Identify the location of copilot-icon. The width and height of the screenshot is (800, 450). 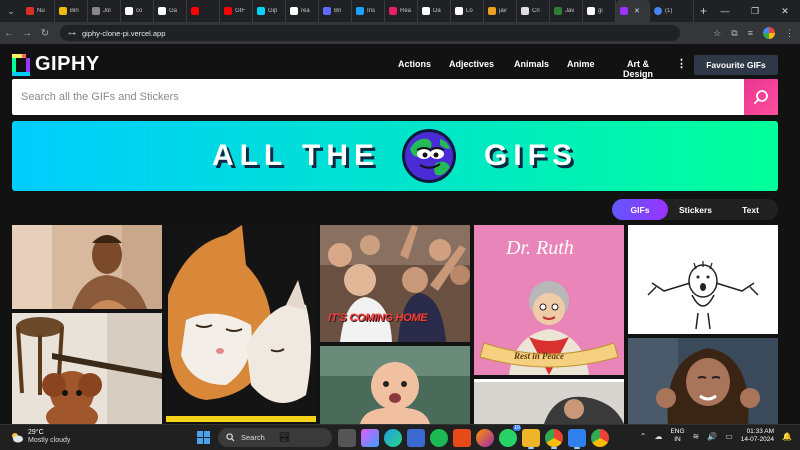
(370, 438).